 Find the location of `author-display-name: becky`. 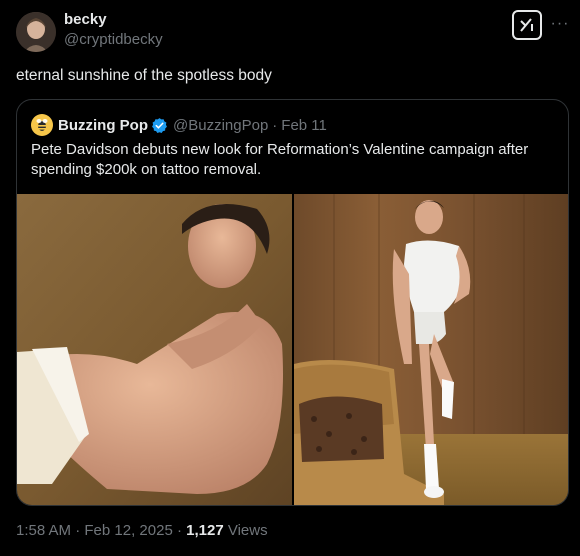

author-display-name: becky is located at coordinates (113, 20).